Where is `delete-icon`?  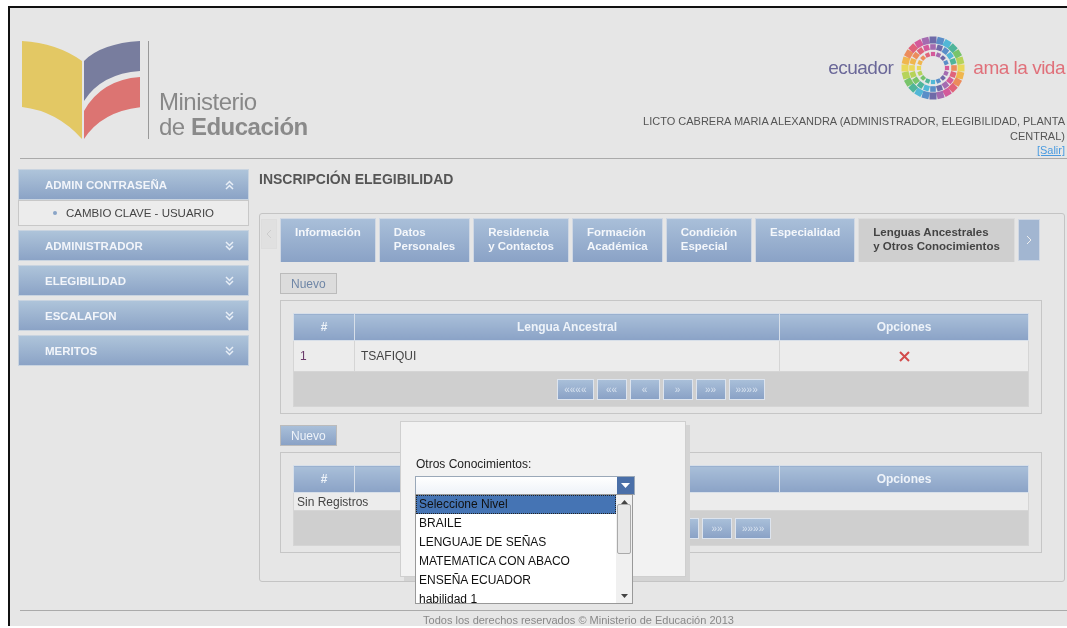
delete-icon is located at coordinates (904, 357).